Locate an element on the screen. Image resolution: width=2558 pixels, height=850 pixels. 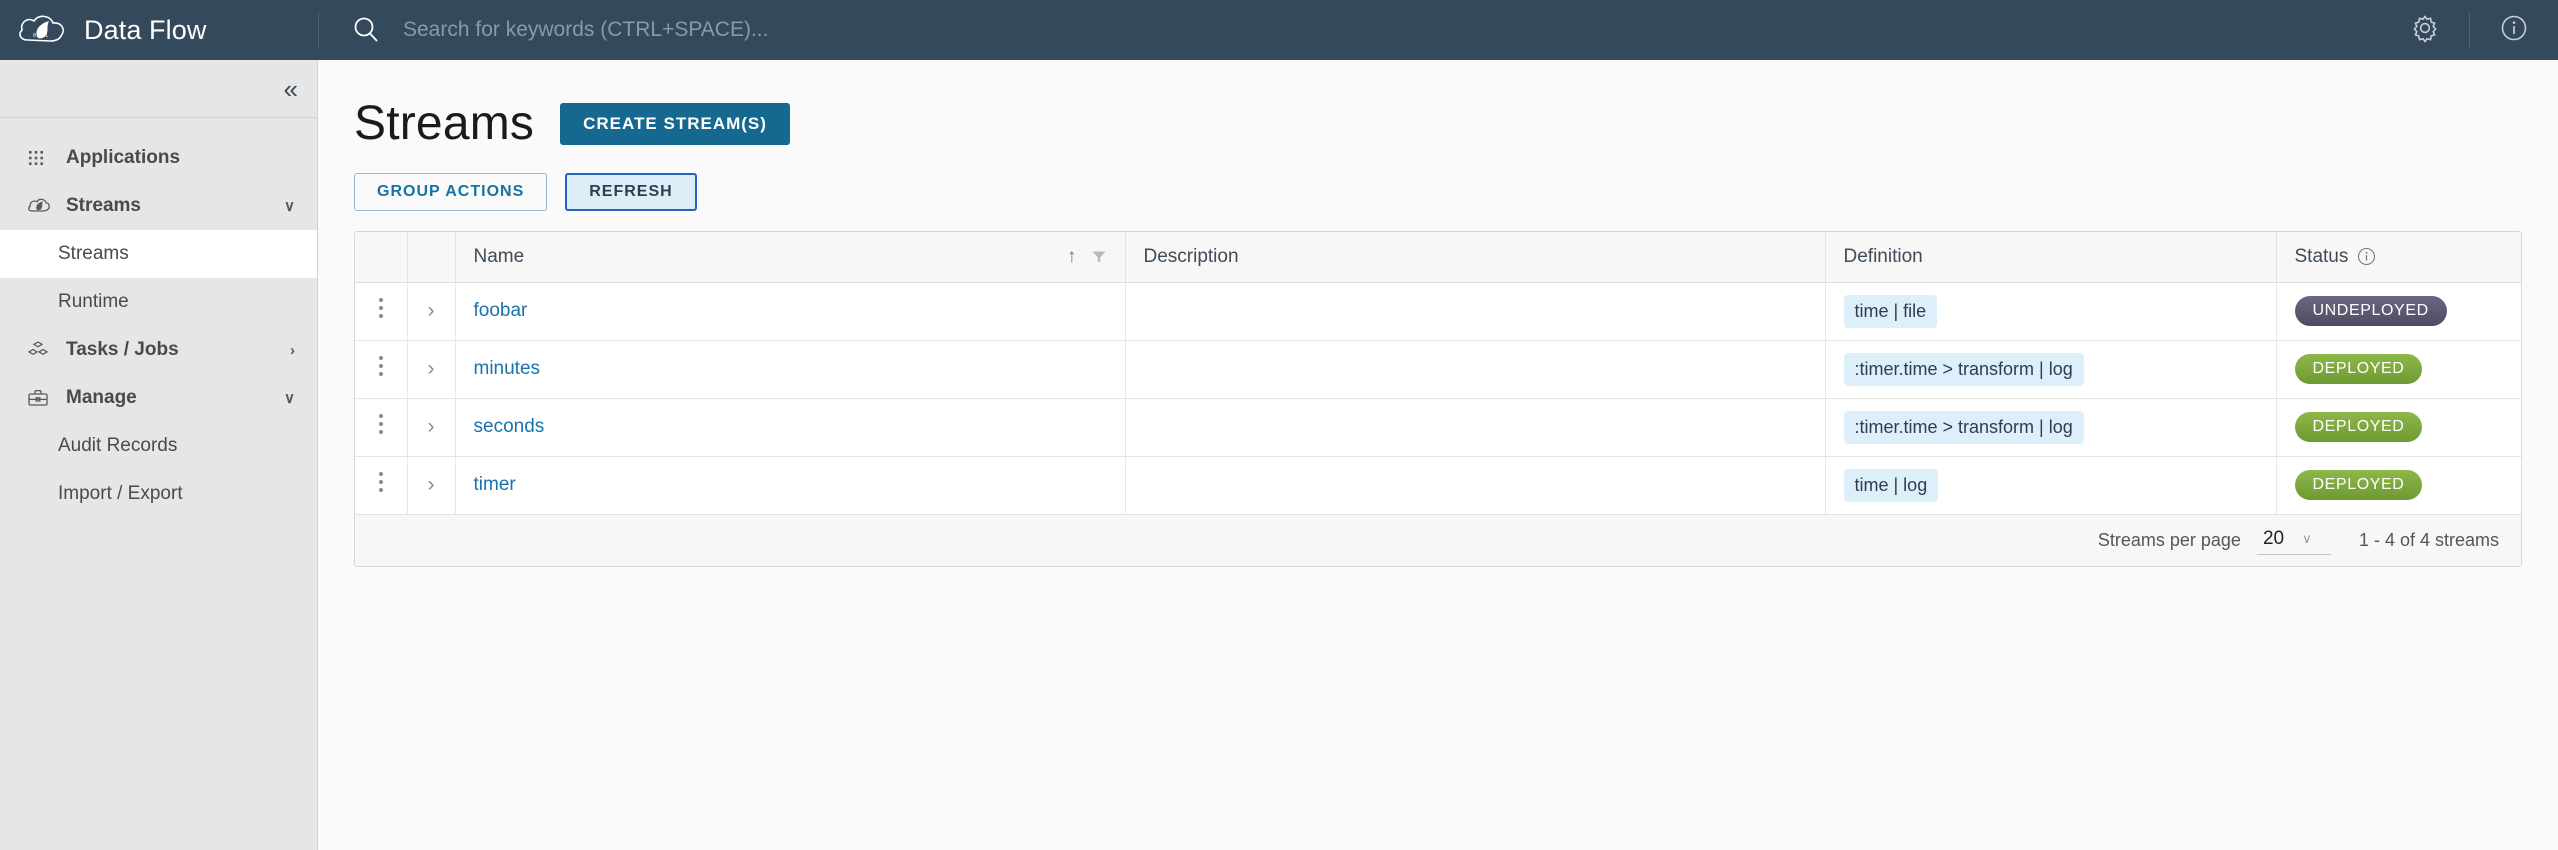
grid-apps-icon is located at coordinates (39, 158).